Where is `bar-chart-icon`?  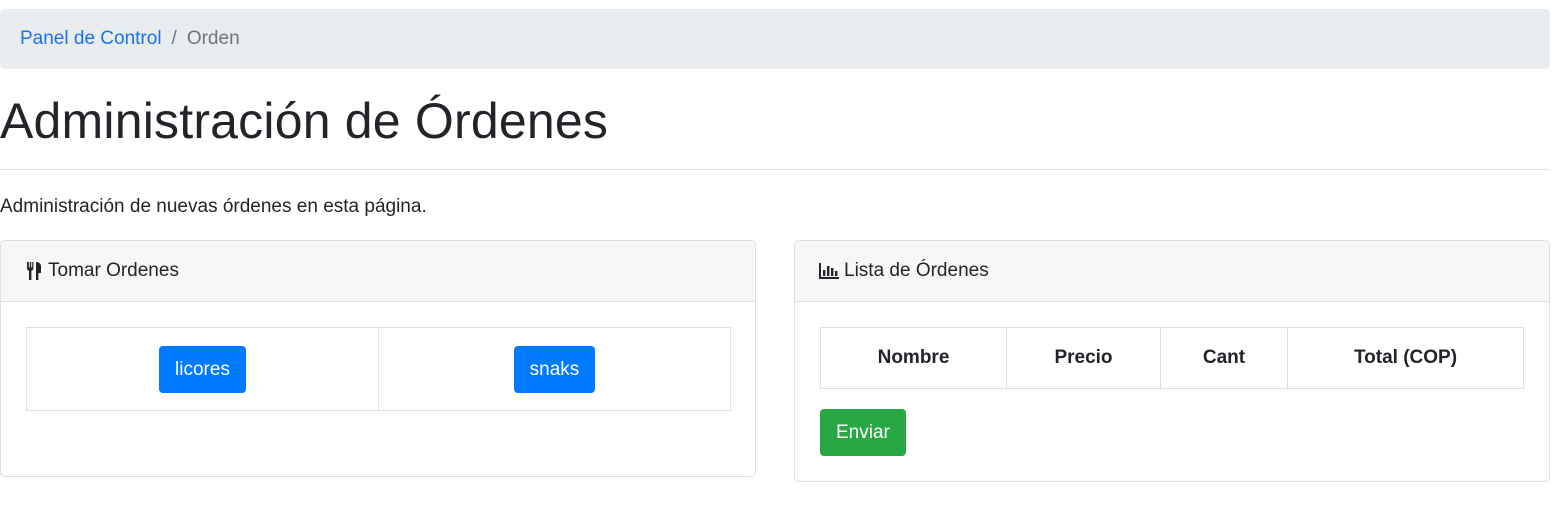 bar-chart-icon is located at coordinates (829, 271).